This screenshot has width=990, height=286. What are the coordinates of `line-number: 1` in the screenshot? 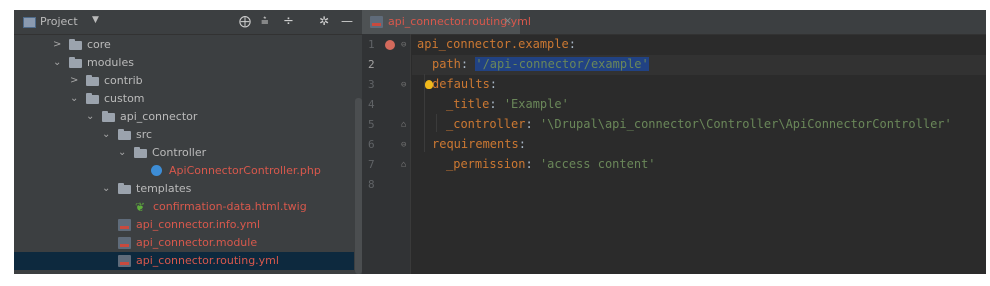 It's located at (371, 44).